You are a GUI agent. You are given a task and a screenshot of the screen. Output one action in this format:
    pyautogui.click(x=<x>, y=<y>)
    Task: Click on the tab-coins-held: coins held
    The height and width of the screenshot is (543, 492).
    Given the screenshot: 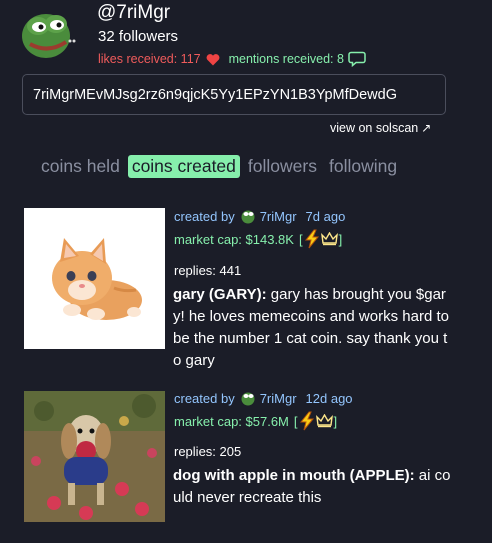 What is the action you would take?
    pyautogui.click(x=82, y=166)
    